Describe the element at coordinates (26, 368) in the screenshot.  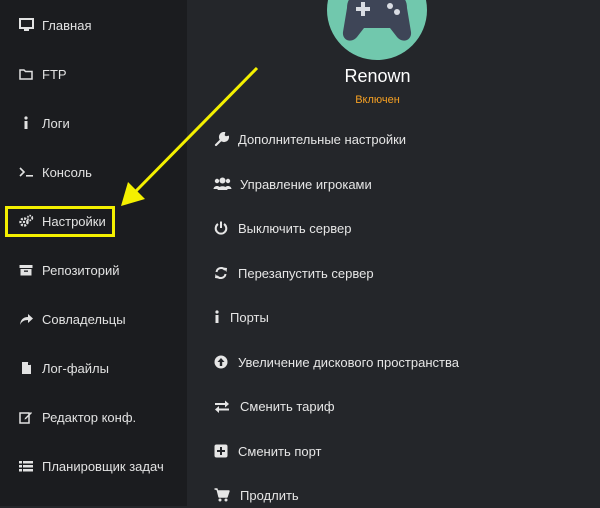
I see `file-icon` at that location.